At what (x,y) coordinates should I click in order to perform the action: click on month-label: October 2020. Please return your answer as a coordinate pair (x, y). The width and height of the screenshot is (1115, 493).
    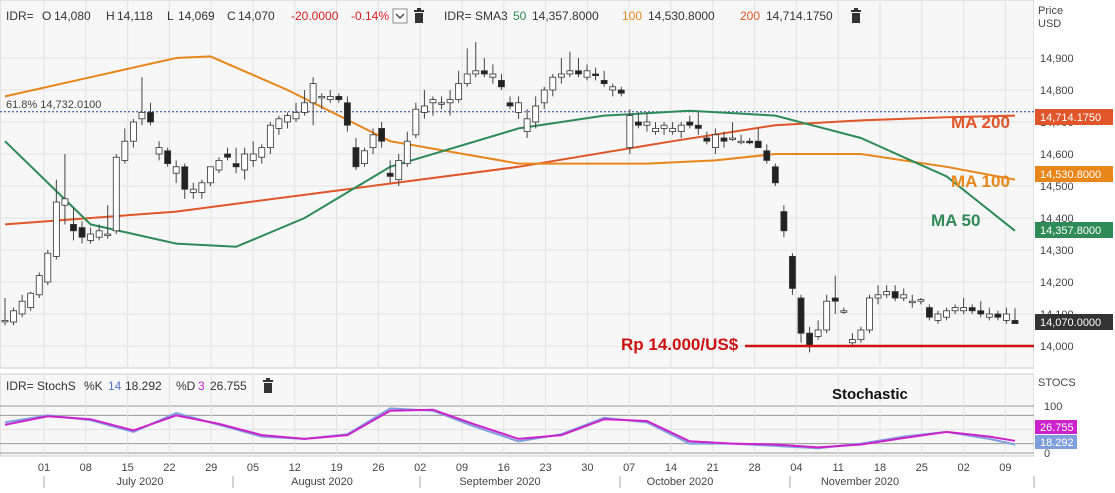
    Looking at the image, I should click on (680, 482).